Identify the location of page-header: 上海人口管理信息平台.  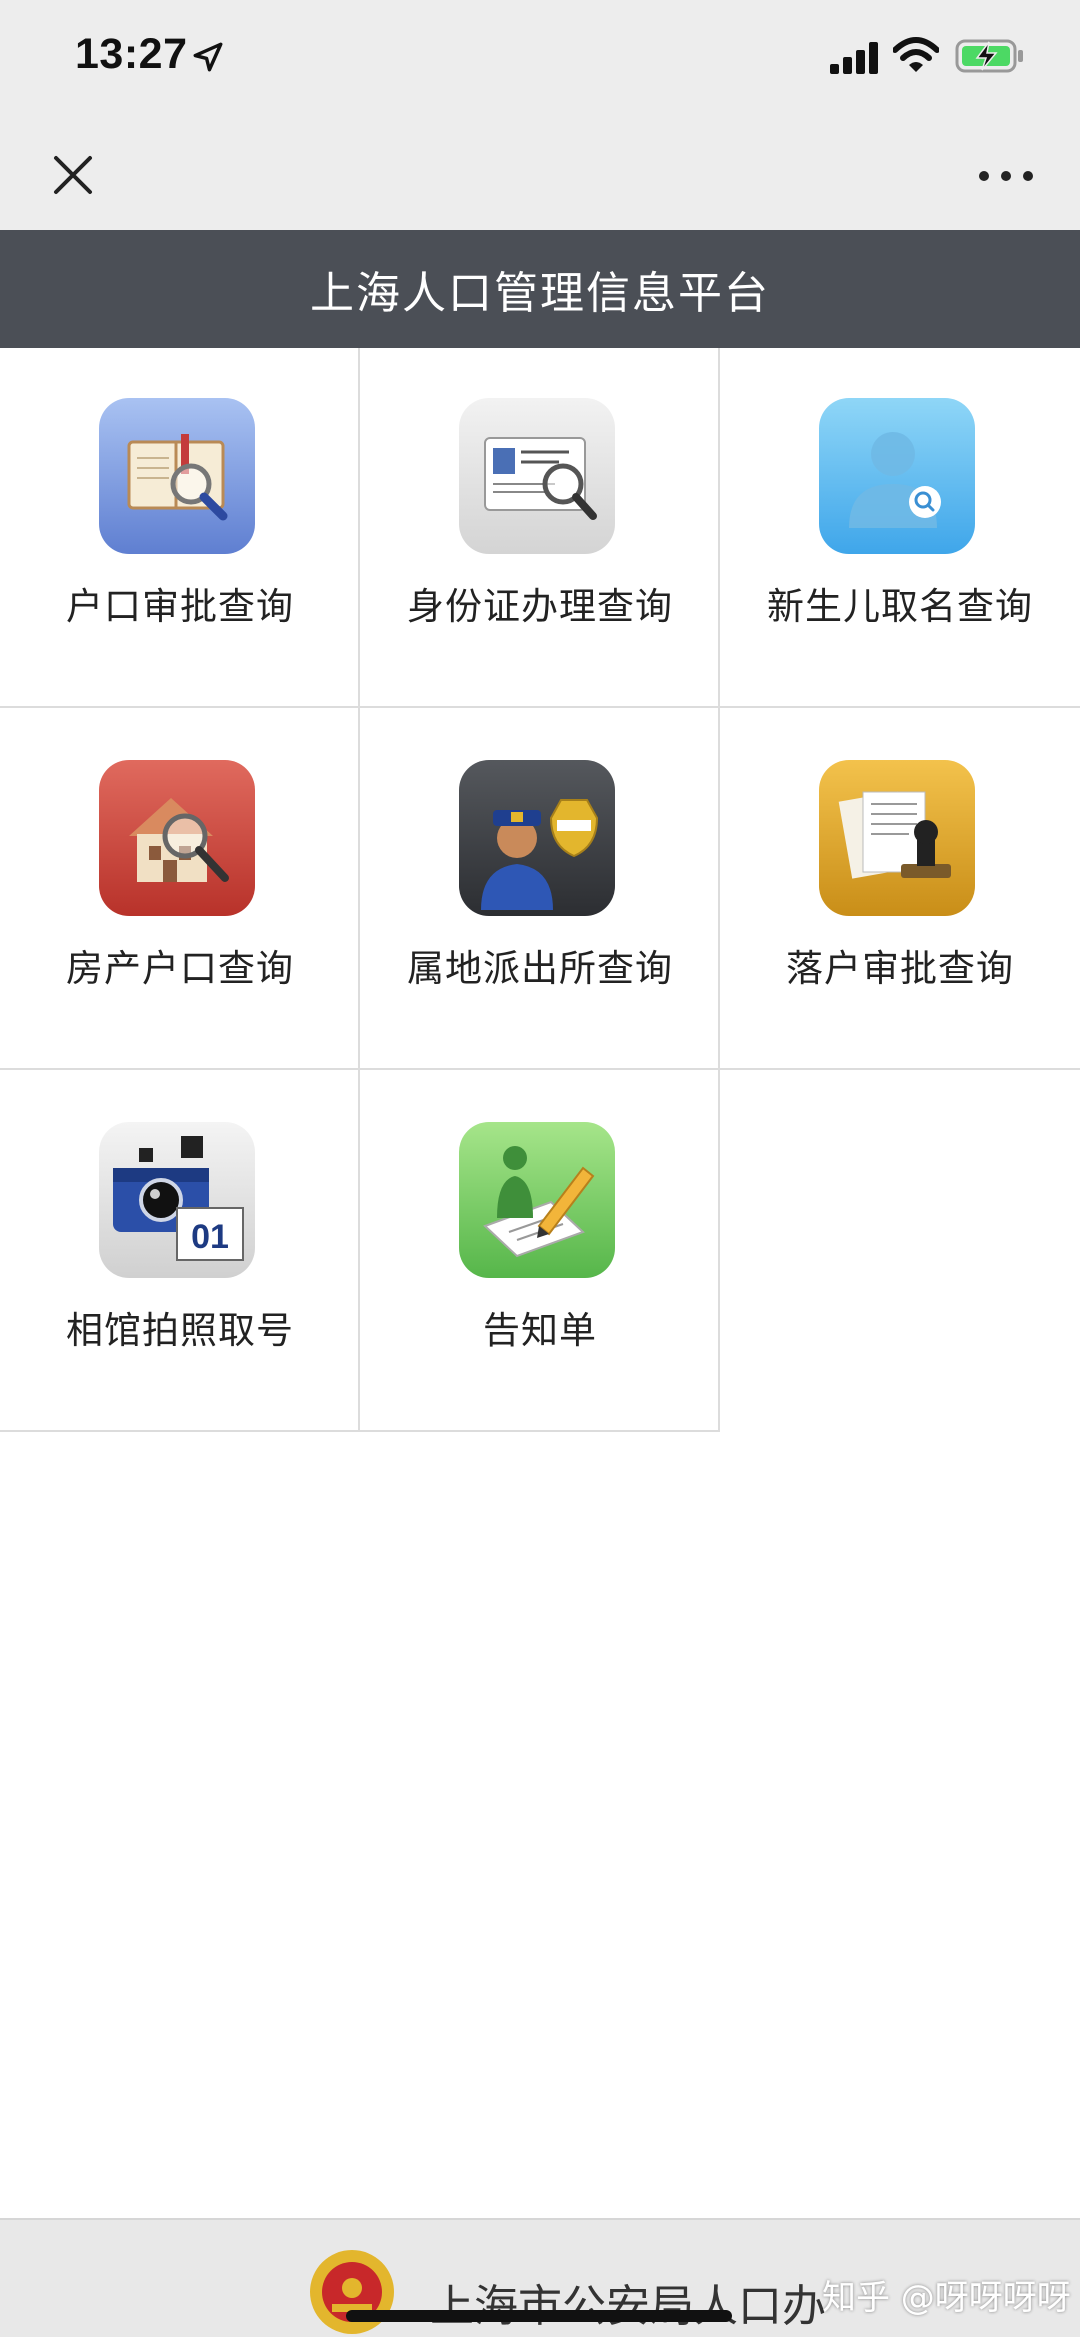
(540, 289).